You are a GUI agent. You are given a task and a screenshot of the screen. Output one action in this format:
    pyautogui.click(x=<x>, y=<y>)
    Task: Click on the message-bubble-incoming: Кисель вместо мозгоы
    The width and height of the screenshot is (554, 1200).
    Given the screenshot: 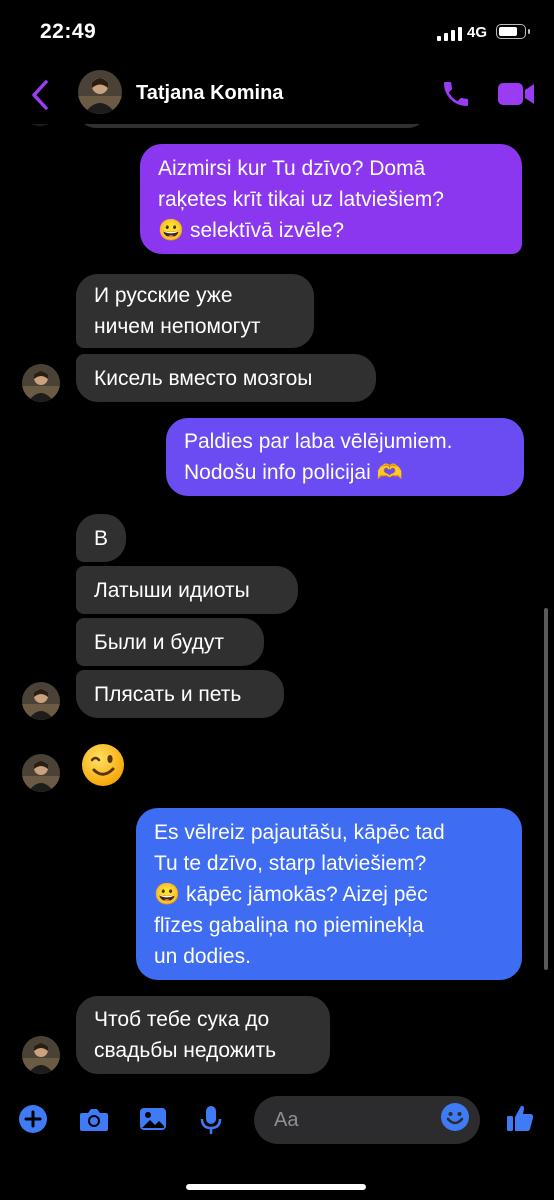 What is the action you would take?
    pyautogui.click(x=226, y=378)
    